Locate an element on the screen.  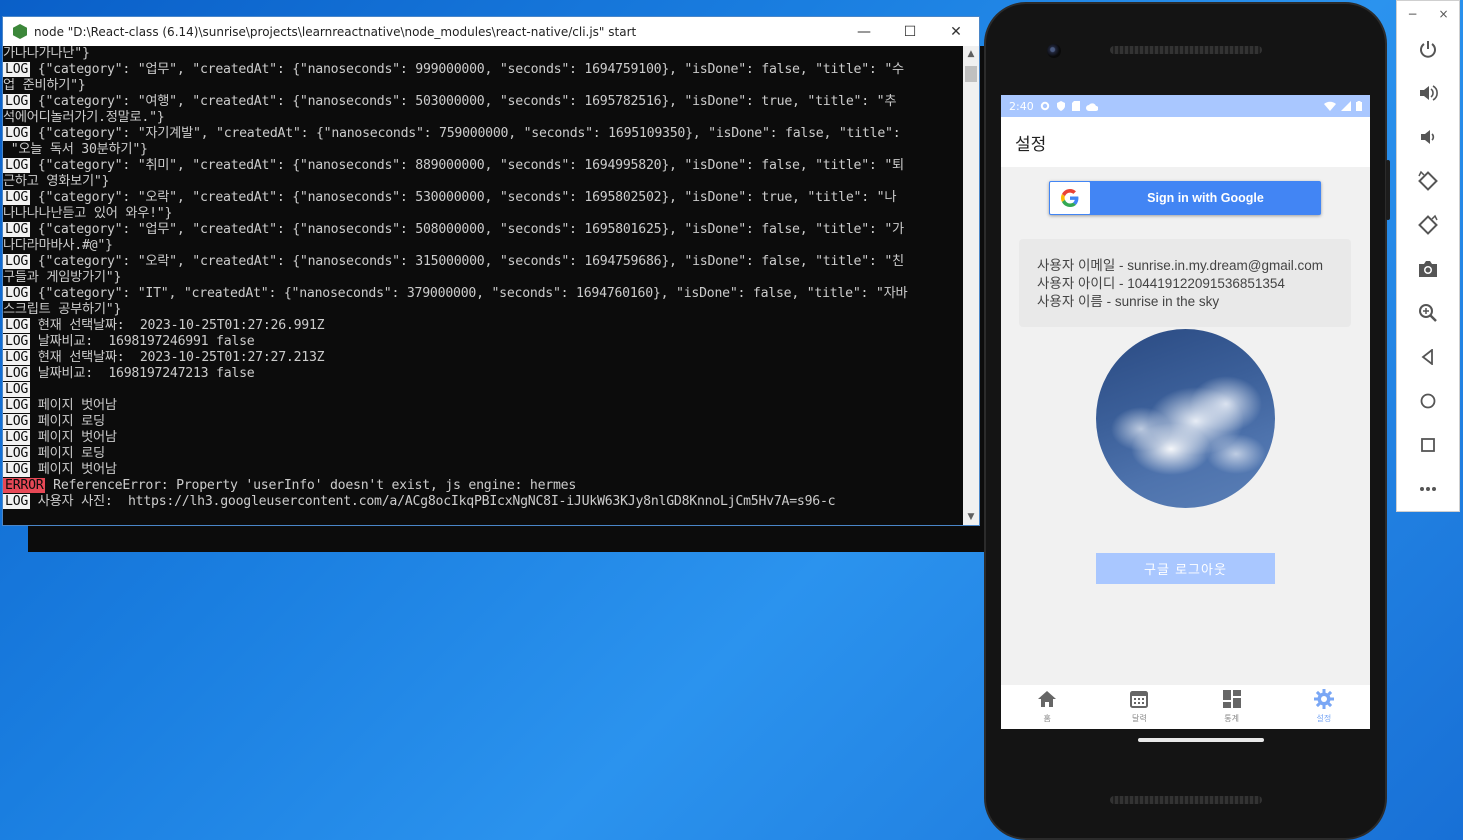
volume-up-button is located at coordinates (1428, 93).